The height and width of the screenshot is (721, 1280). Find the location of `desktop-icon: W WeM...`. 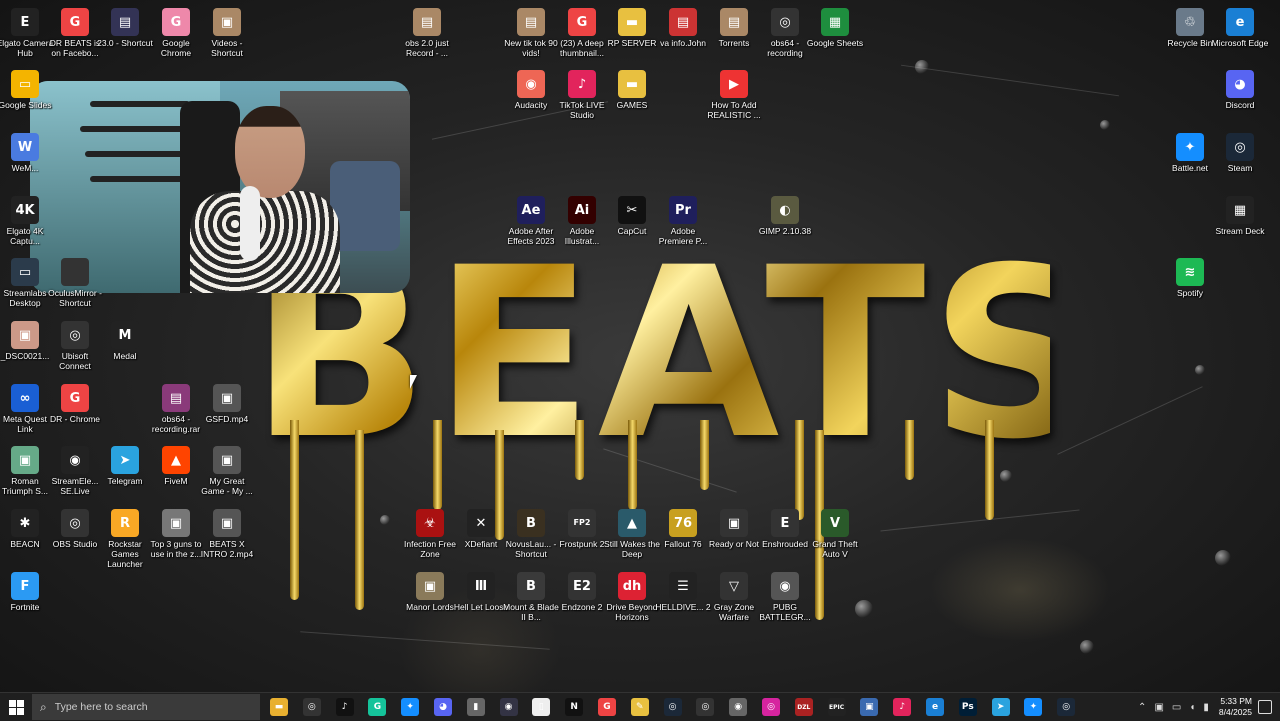

desktop-icon: W WeM... is located at coordinates (27, 153).